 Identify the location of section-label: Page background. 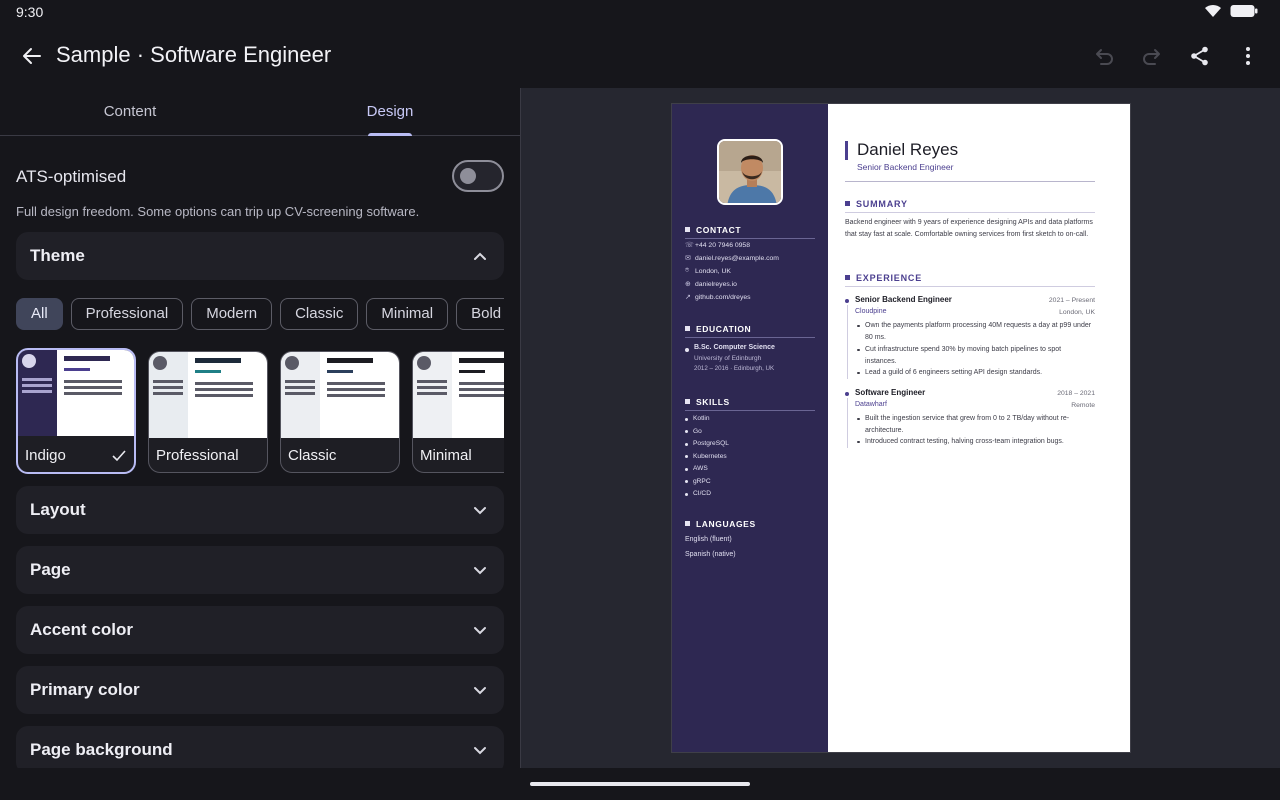
(101, 749).